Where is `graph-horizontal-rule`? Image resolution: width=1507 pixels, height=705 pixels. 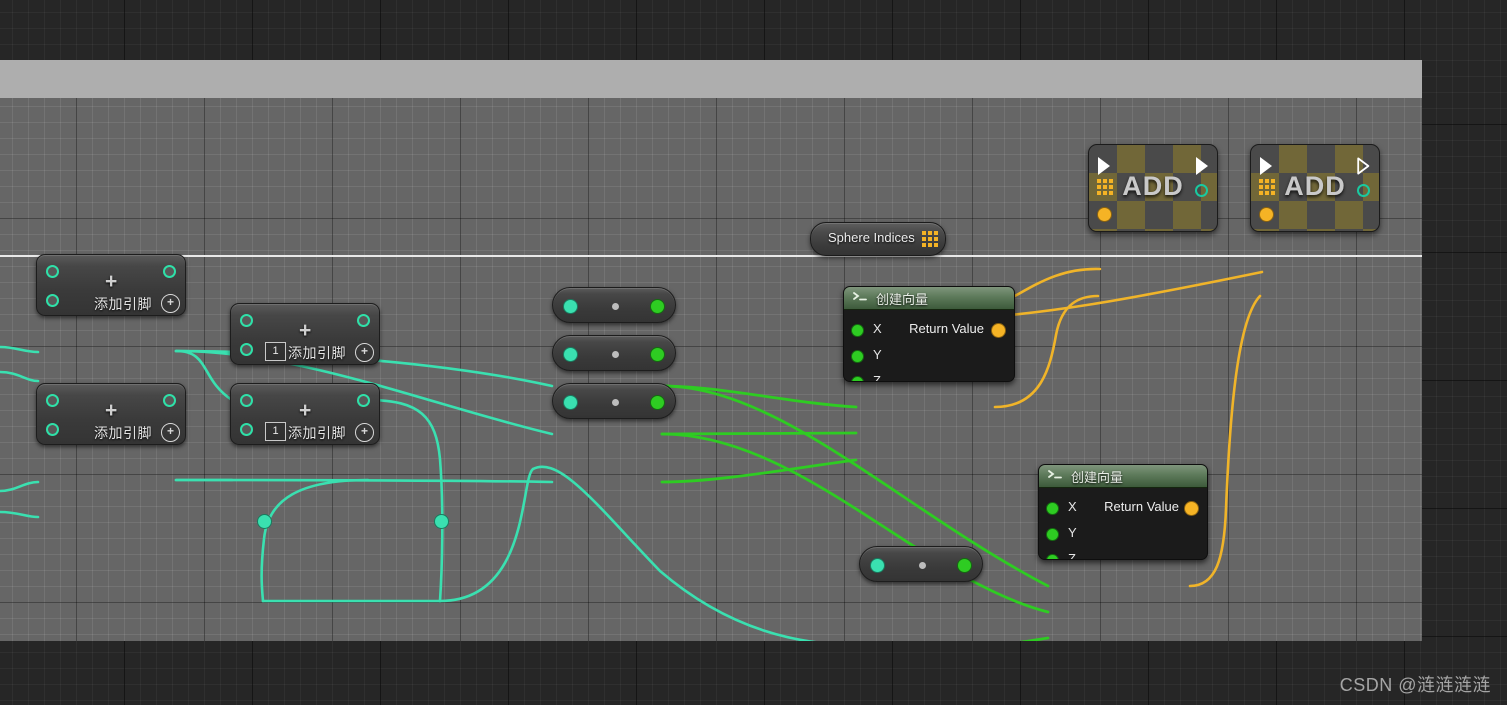 graph-horizontal-rule is located at coordinates (711, 256).